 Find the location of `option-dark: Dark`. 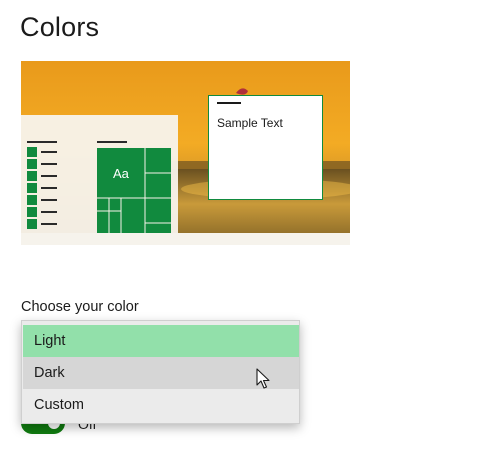

option-dark: Dark is located at coordinates (161, 373).